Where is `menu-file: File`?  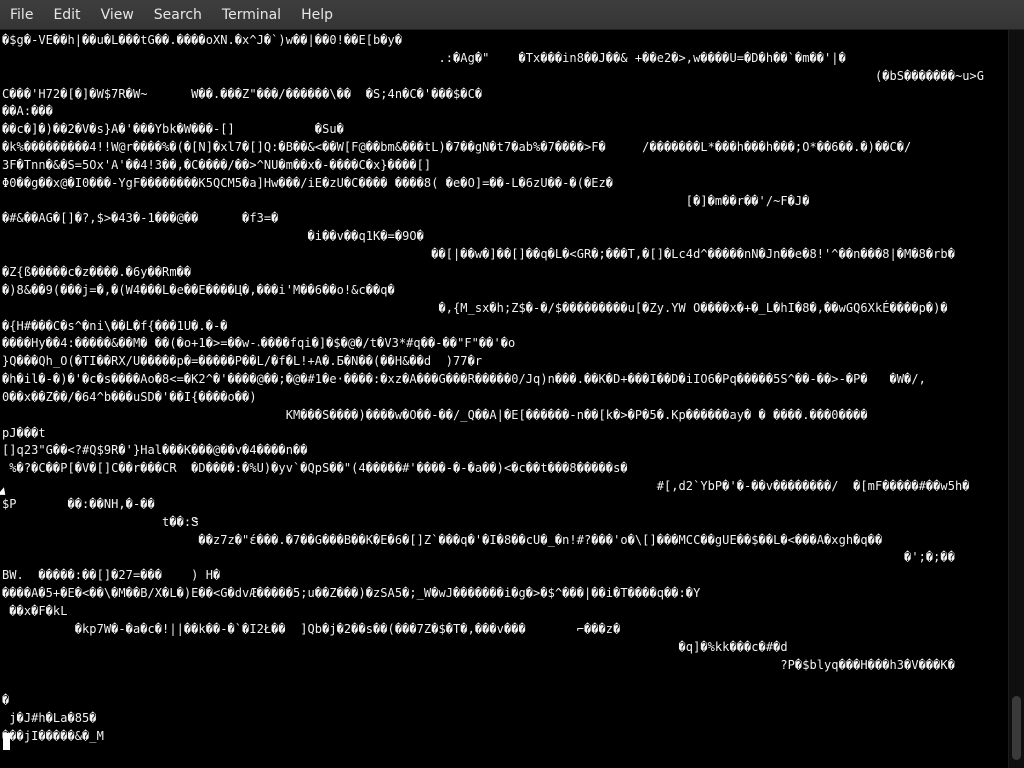 menu-file: File is located at coordinates (21, 15).